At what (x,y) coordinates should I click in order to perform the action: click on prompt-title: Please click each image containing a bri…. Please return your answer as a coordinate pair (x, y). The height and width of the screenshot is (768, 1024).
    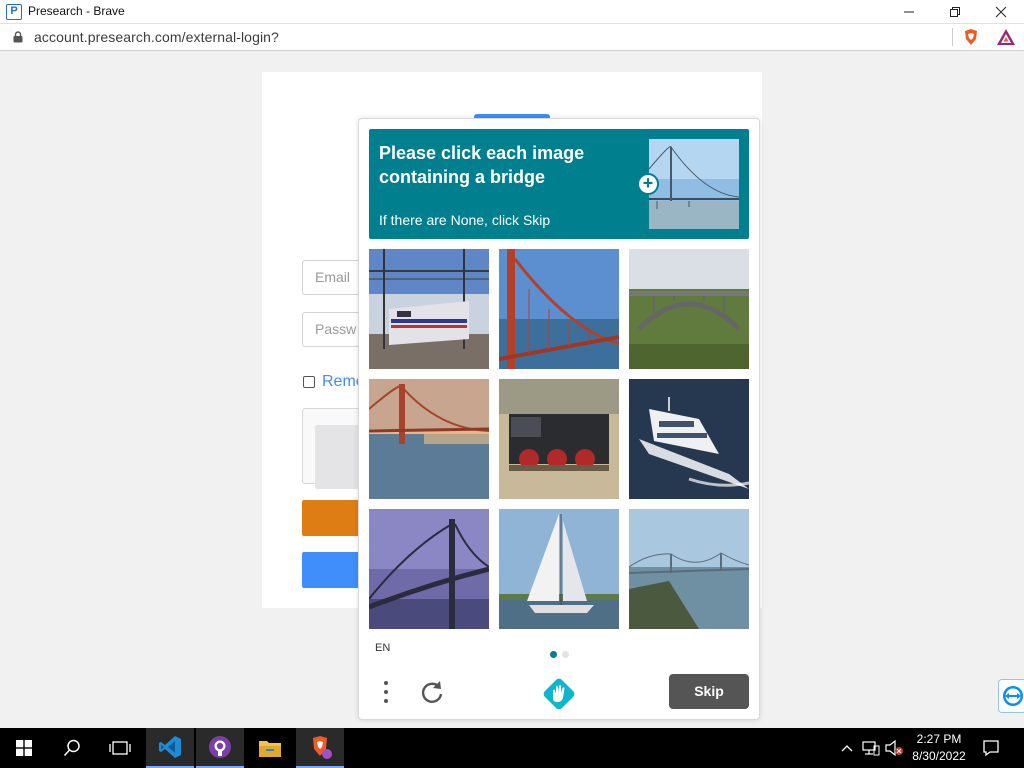
    Looking at the image, I should click on (482, 165).